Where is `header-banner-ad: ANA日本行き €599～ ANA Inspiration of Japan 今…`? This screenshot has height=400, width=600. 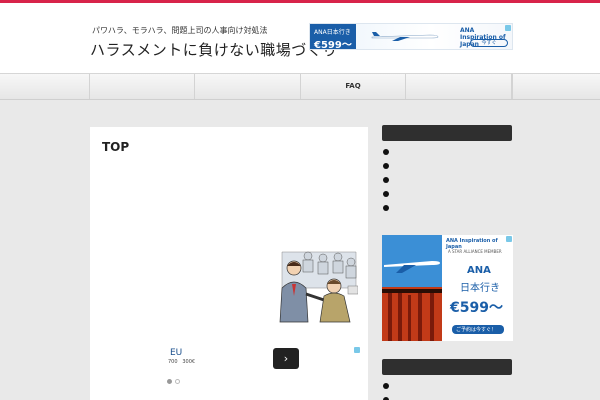
header-banner-ad: ANA日本行き €599～ ANA Inspiration of Japan 今… is located at coordinates (411, 36).